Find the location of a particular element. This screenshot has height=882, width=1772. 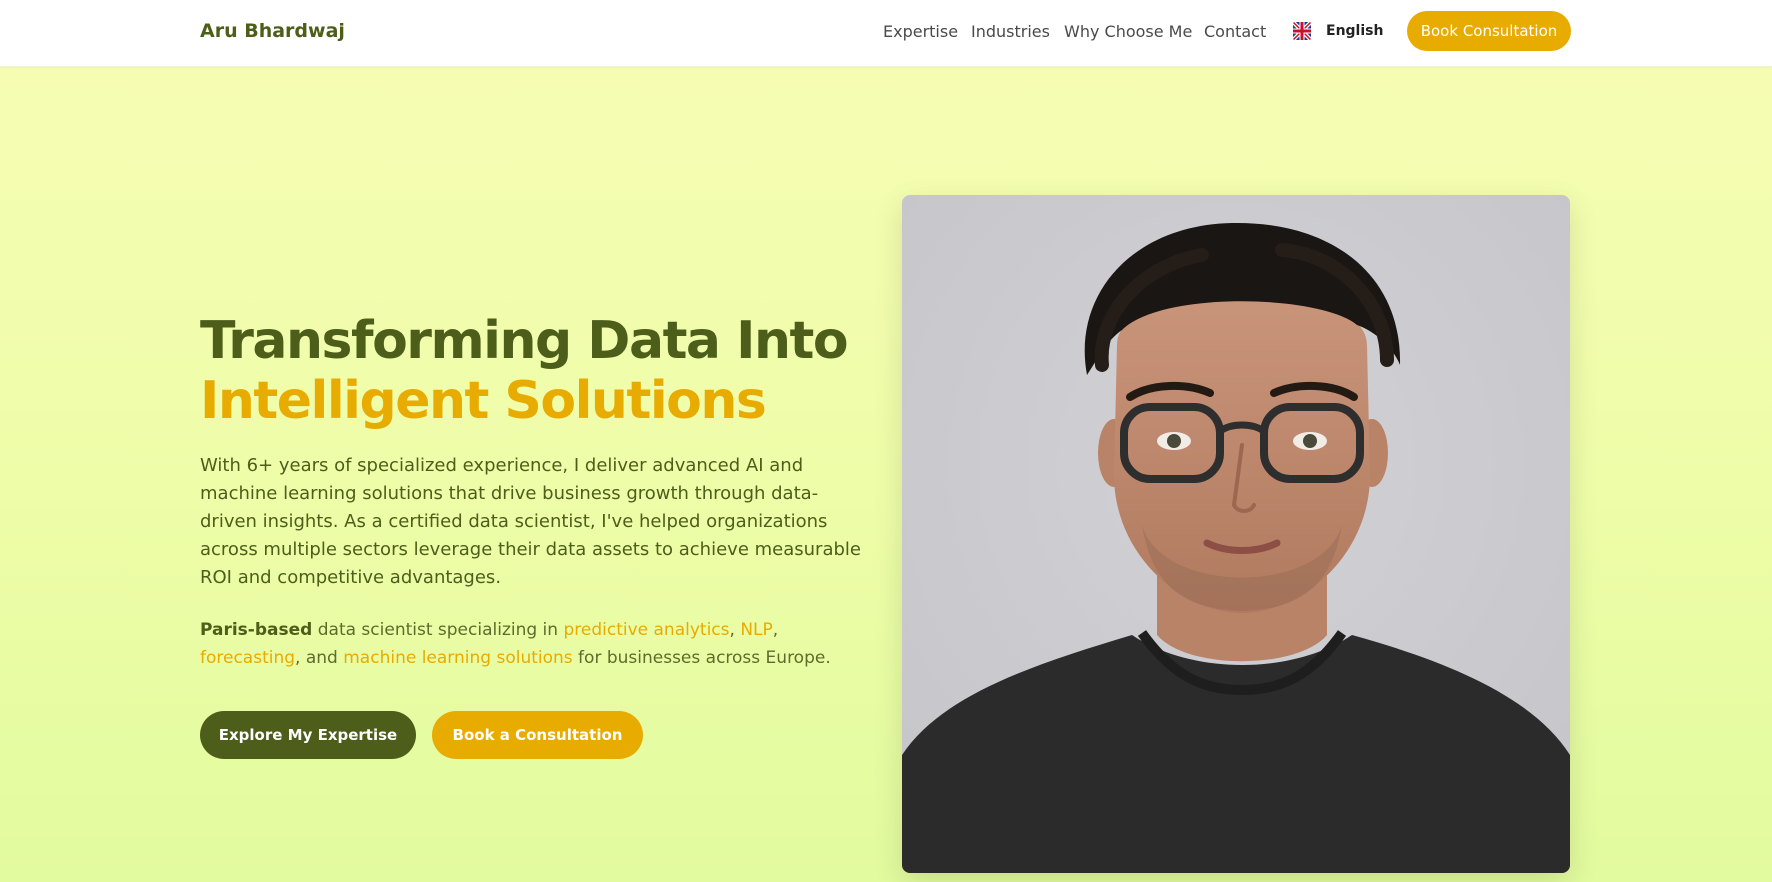

skill-nlp: NLP is located at coordinates (756, 630).